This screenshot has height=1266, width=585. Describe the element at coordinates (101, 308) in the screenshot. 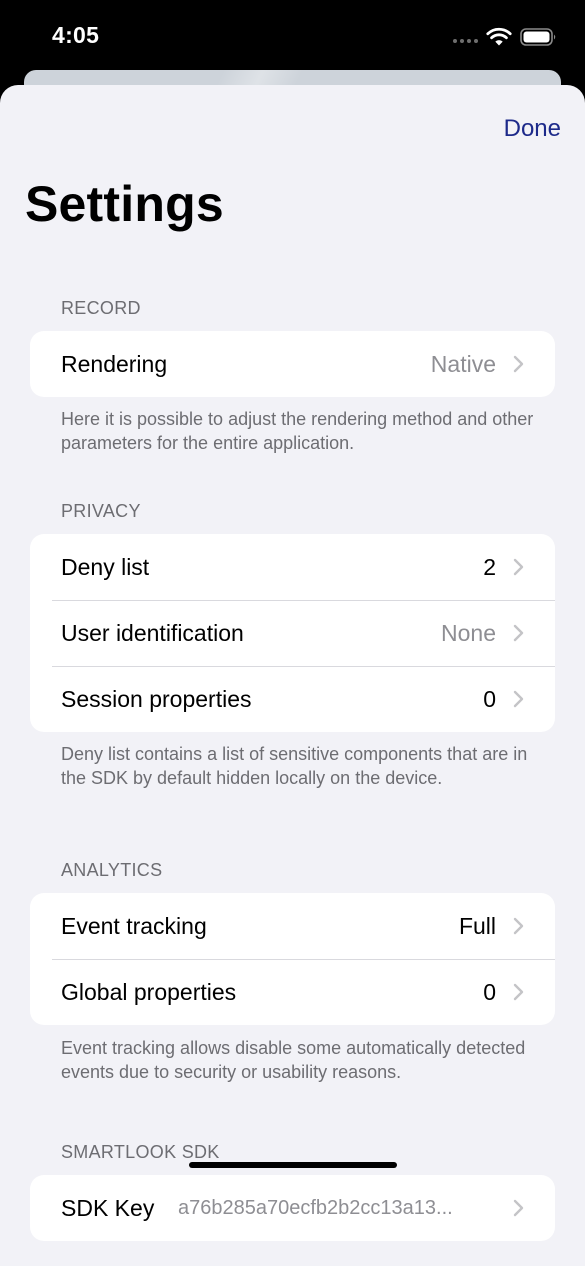

I see `section-header-record: RECORD` at that location.